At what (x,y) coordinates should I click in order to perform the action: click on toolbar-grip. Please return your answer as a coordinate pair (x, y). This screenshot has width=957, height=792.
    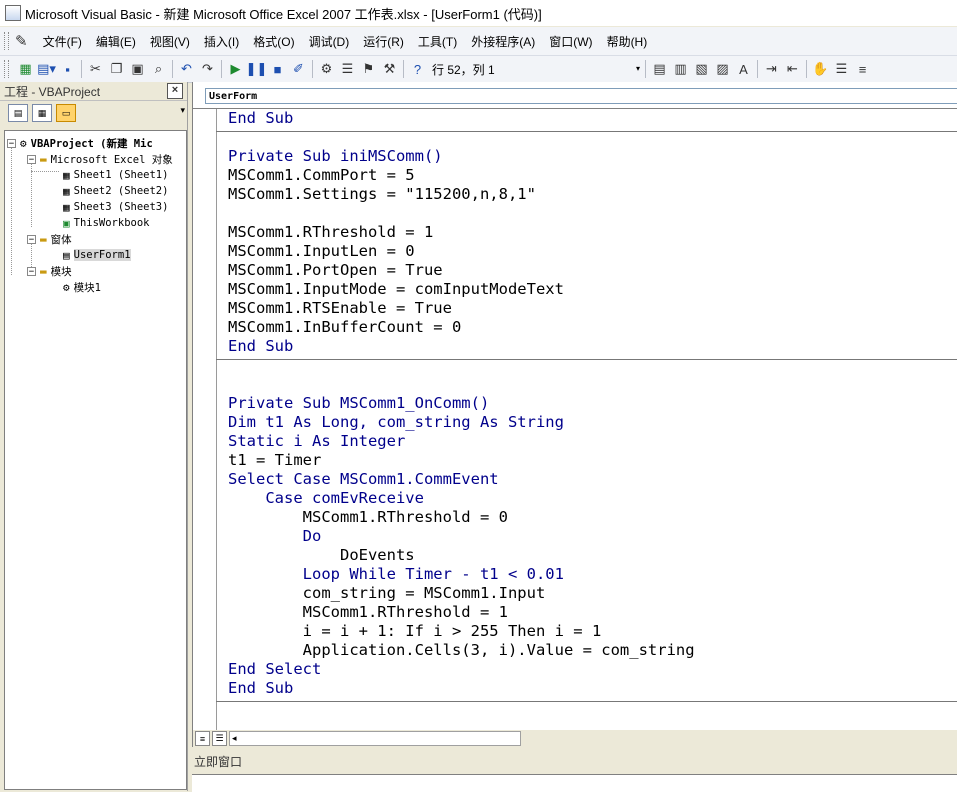
    Looking at the image, I should click on (6, 69).